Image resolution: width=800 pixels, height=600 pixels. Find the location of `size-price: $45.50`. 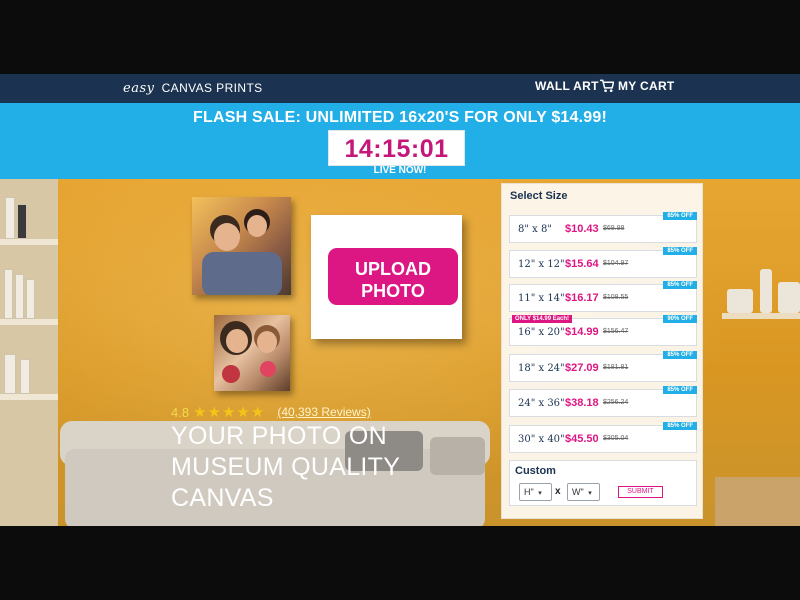

size-price: $45.50 is located at coordinates (582, 439).